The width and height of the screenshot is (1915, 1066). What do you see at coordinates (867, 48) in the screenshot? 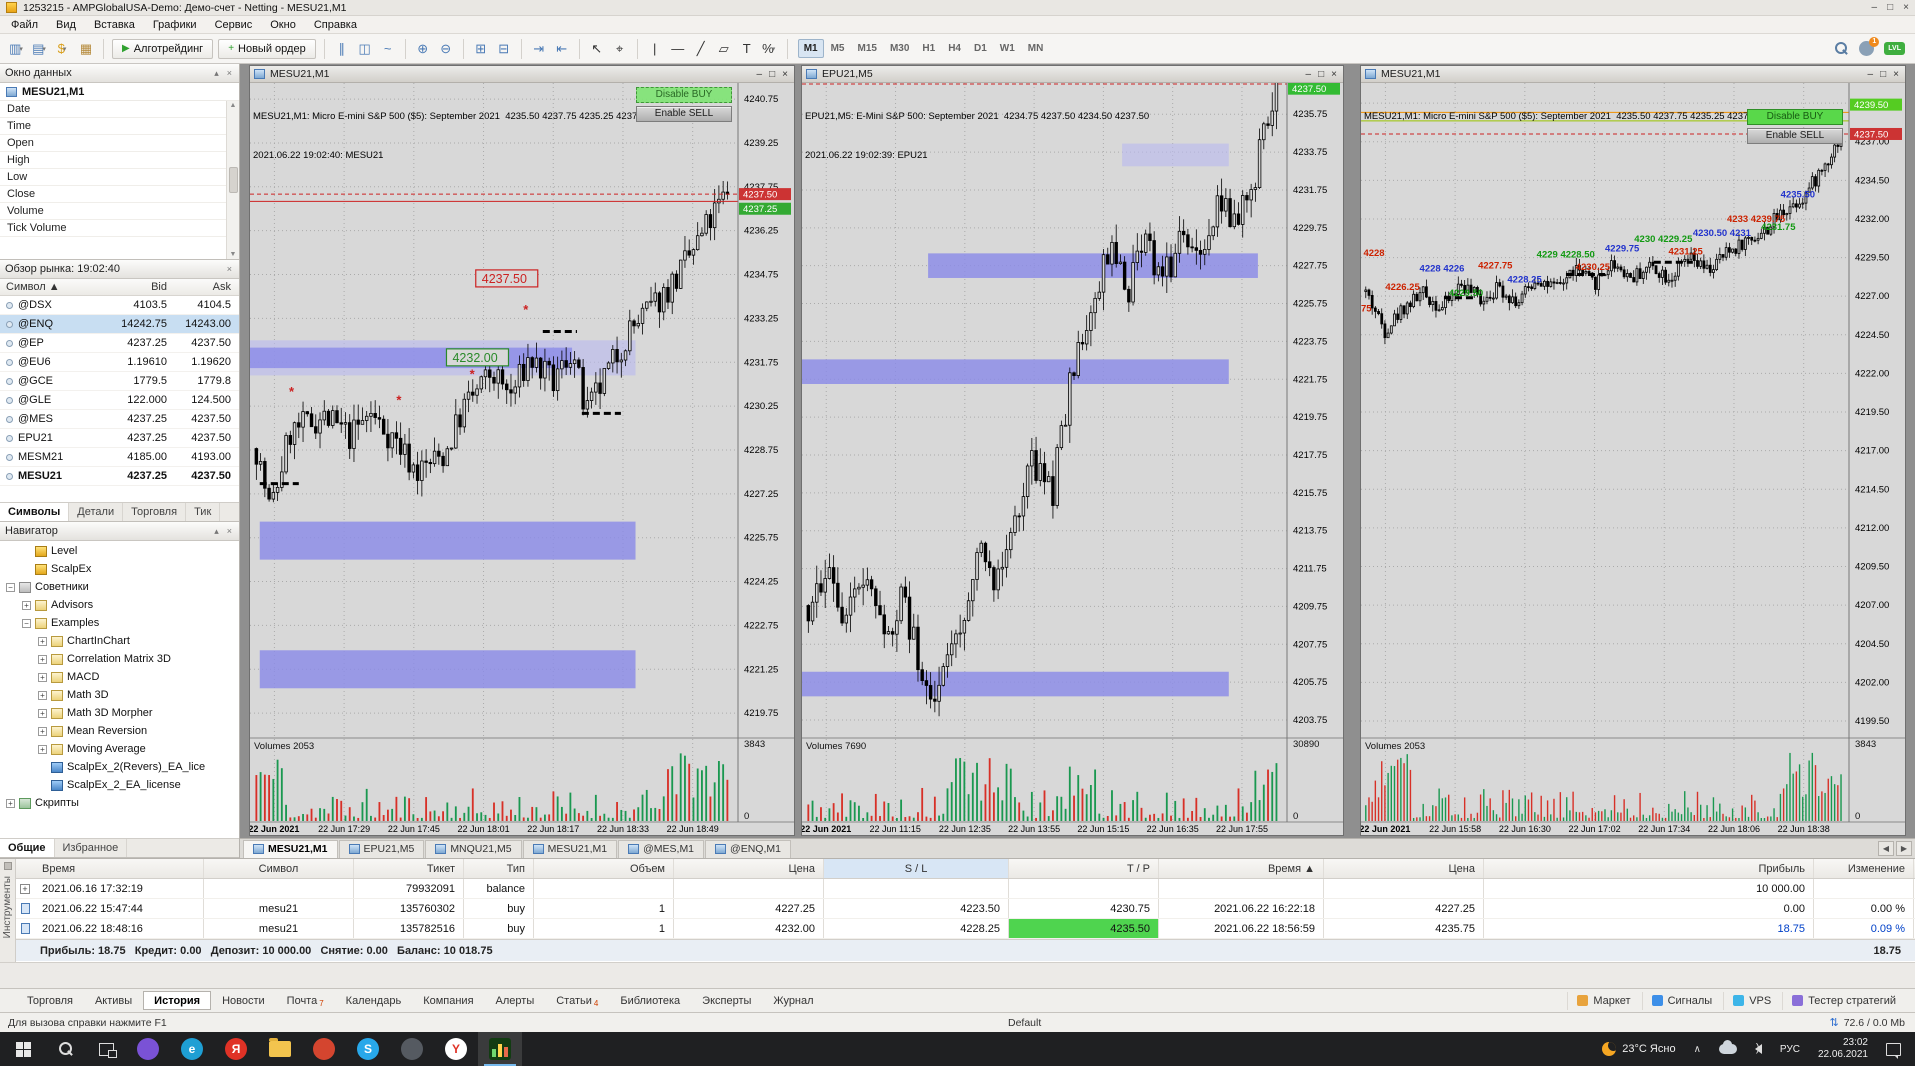
I see `timeframe-m15: M15` at bounding box center [867, 48].